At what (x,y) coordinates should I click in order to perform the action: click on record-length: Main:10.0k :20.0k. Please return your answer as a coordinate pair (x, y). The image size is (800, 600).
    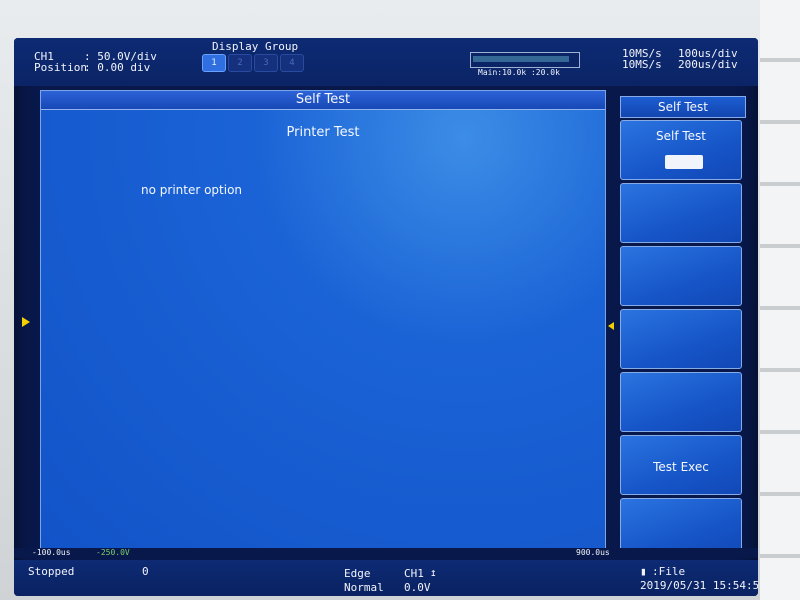
    Looking at the image, I should click on (519, 72).